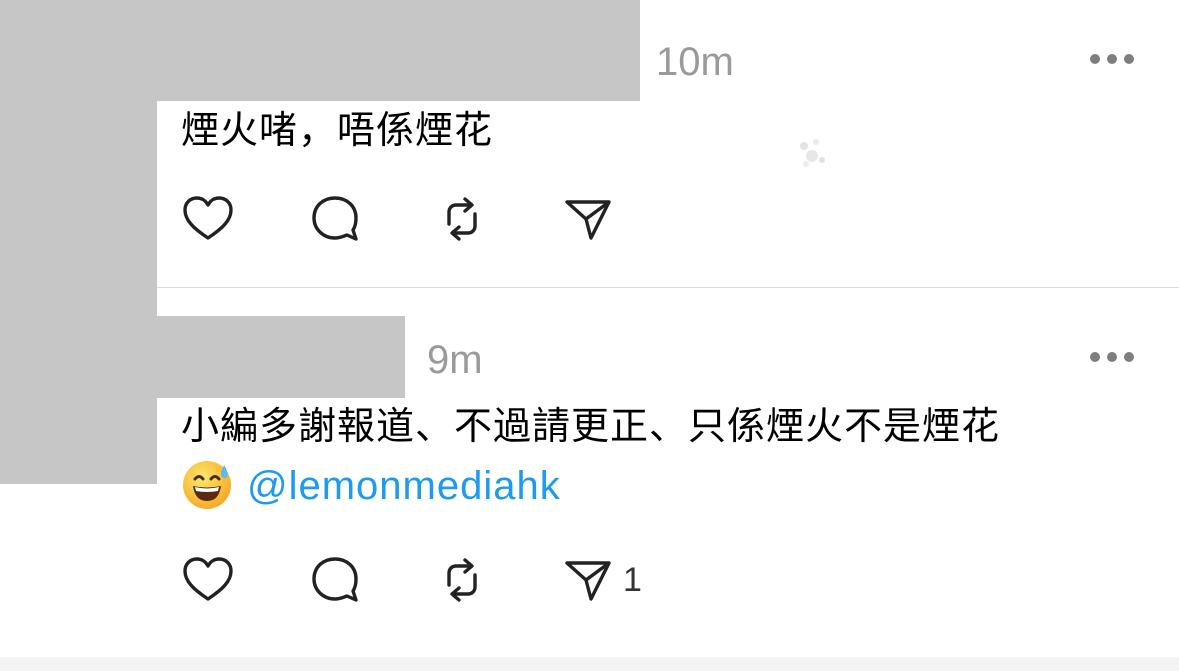  What do you see at coordinates (78, 292) in the screenshot?
I see `redacted-avatar-column` at bounding box center [78, 292].